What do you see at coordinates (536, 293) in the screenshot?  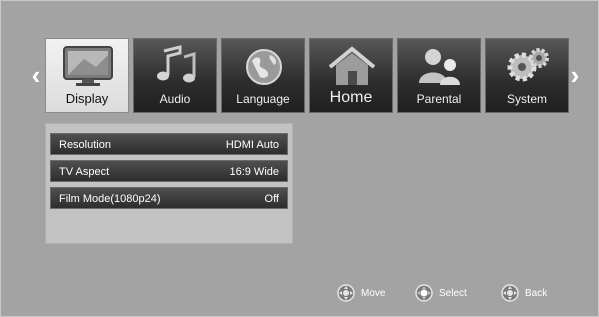 I see `hint-label-back: Back` at bounding box center [536, 293].